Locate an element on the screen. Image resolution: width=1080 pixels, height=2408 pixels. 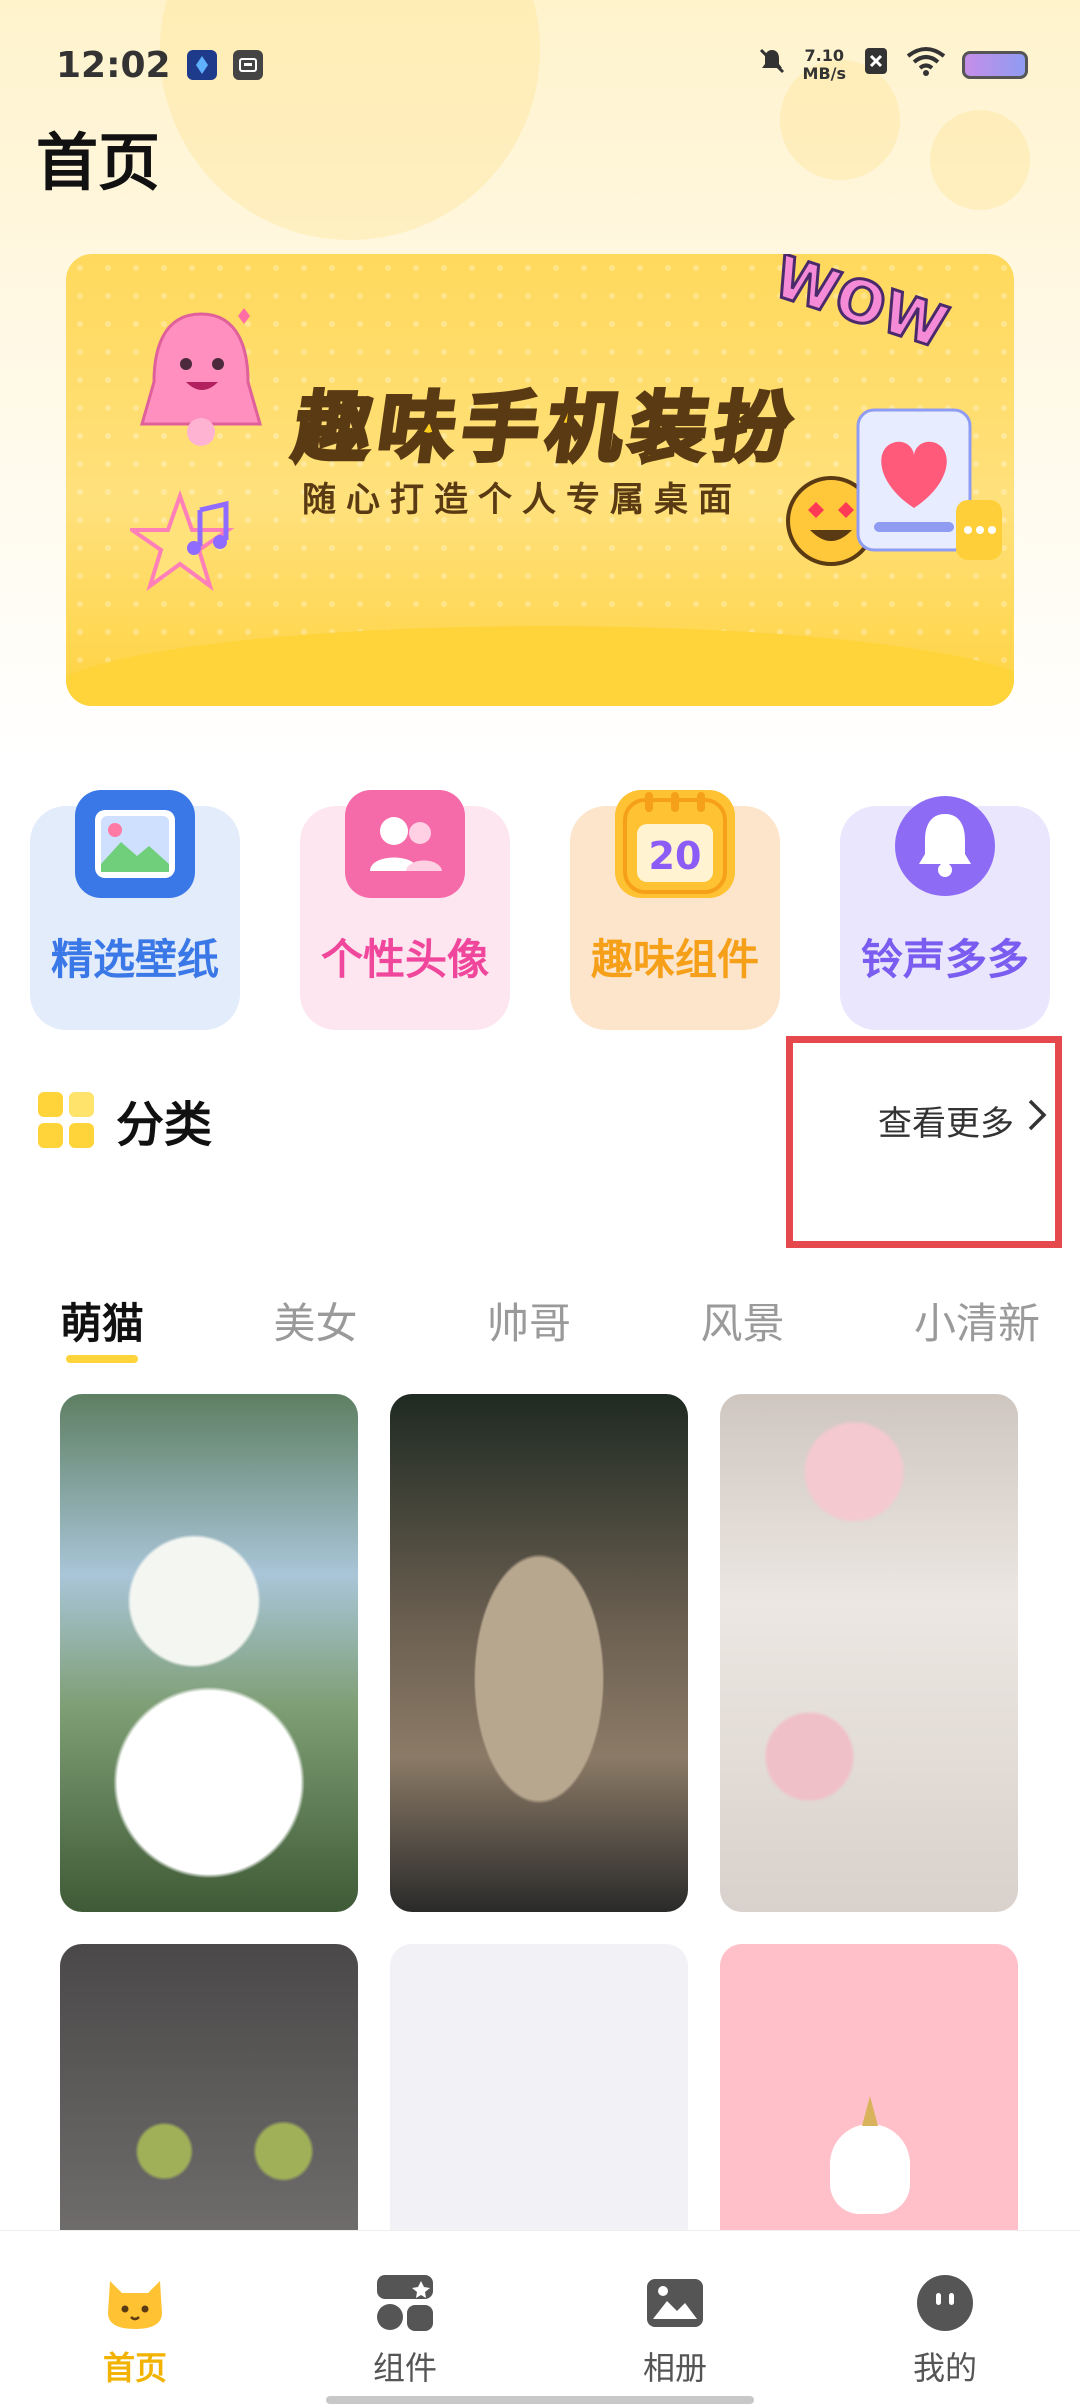
nav-label: 组件 is located at coordinates (404, 2368).